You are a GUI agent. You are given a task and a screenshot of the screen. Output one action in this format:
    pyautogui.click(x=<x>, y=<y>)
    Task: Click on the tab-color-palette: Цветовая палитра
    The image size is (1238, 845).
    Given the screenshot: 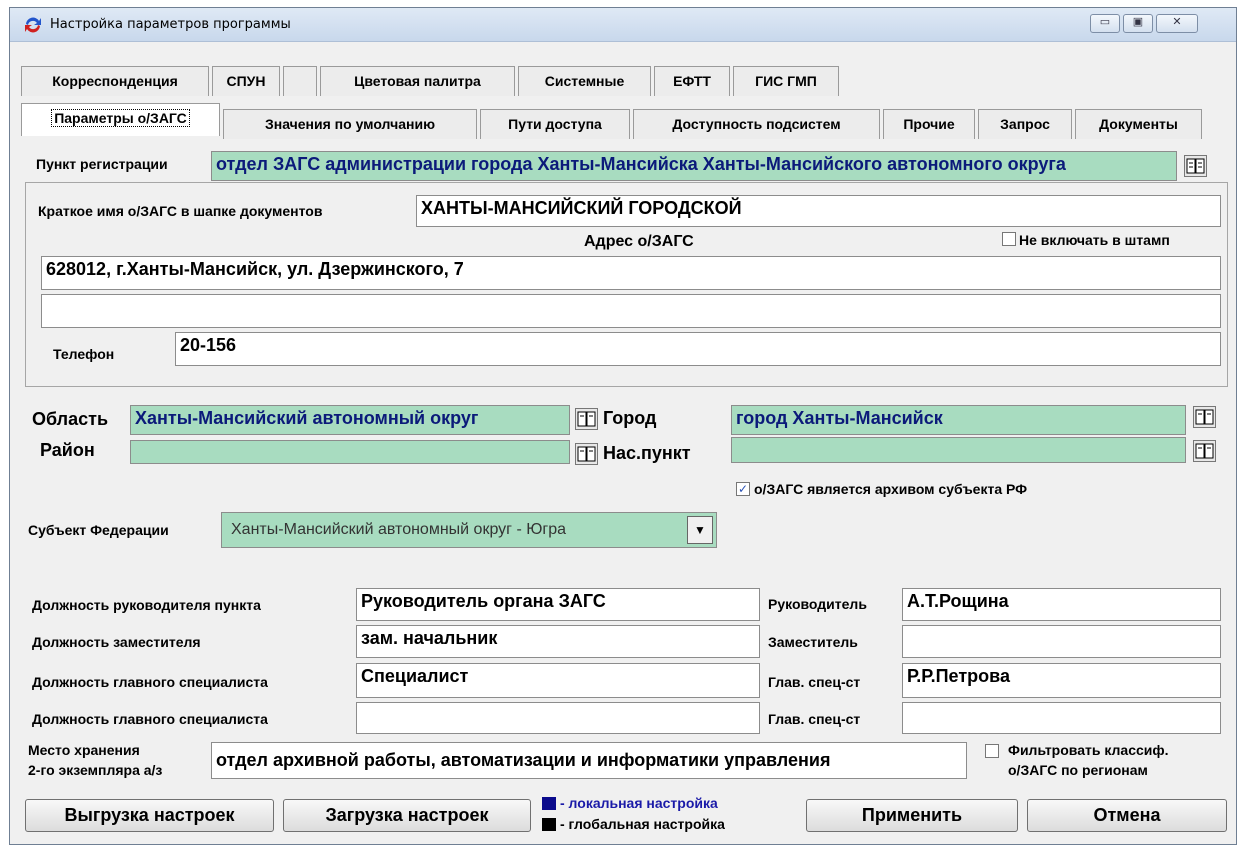 What is the action you would take?
    pyautogui.click(x=417, y=81)
    